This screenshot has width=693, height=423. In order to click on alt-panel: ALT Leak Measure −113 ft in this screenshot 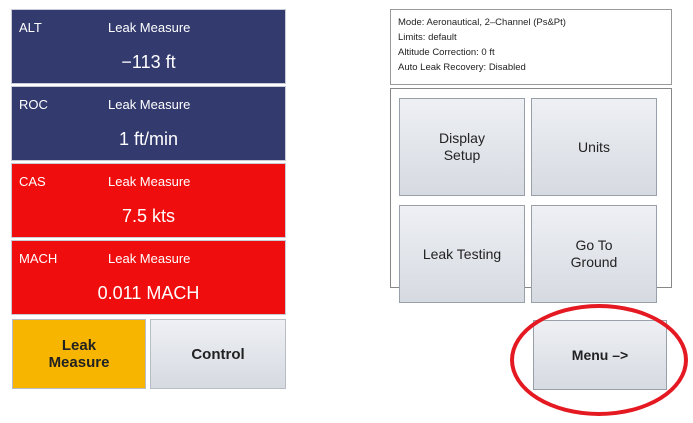, I will do `click(148, 46)`.